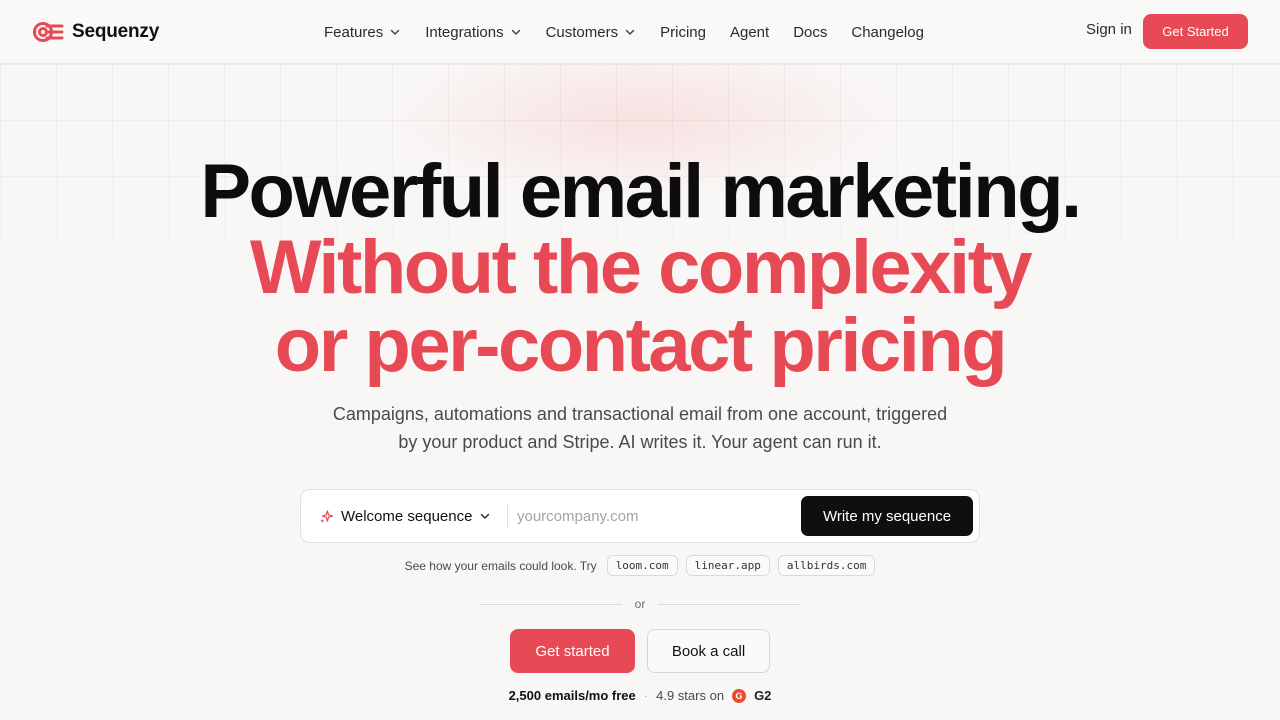 This screenshot has width=1280, height=720. Describe the element at coordinates (887, 516) in the screenshot. I see `write-my-sequence-button: Write my sequence` at that location.